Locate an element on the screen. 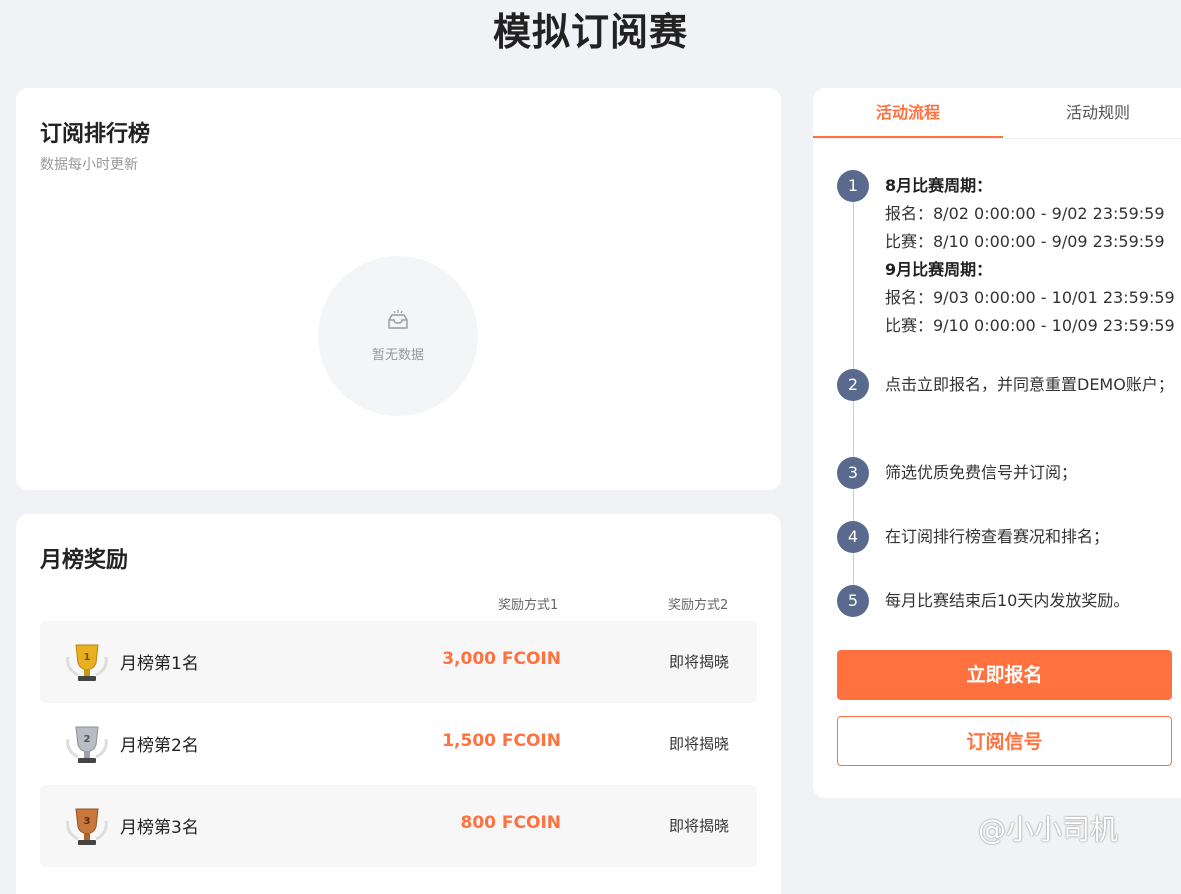  step-text: 点击立即报名，并同意重置DEMO账户； is located at coordinates (1029, 384).